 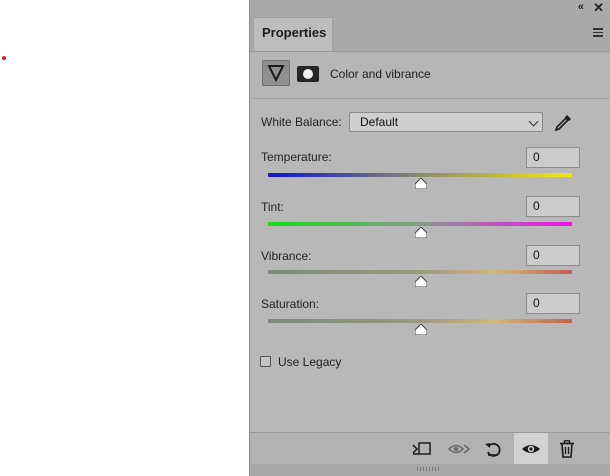 I want to click on visibility-eye-icon, so click(x=531, y=449).